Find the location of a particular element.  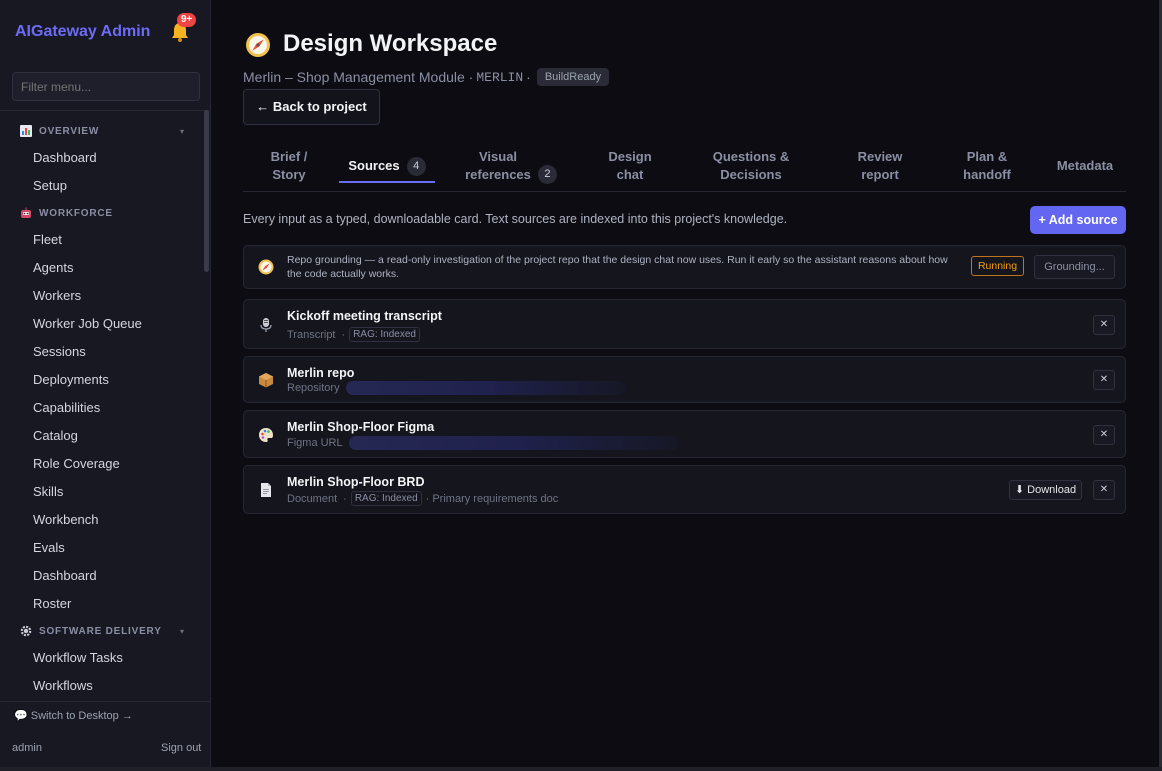

tab-sources: Sources 4 is located at coordinates (387, 166).